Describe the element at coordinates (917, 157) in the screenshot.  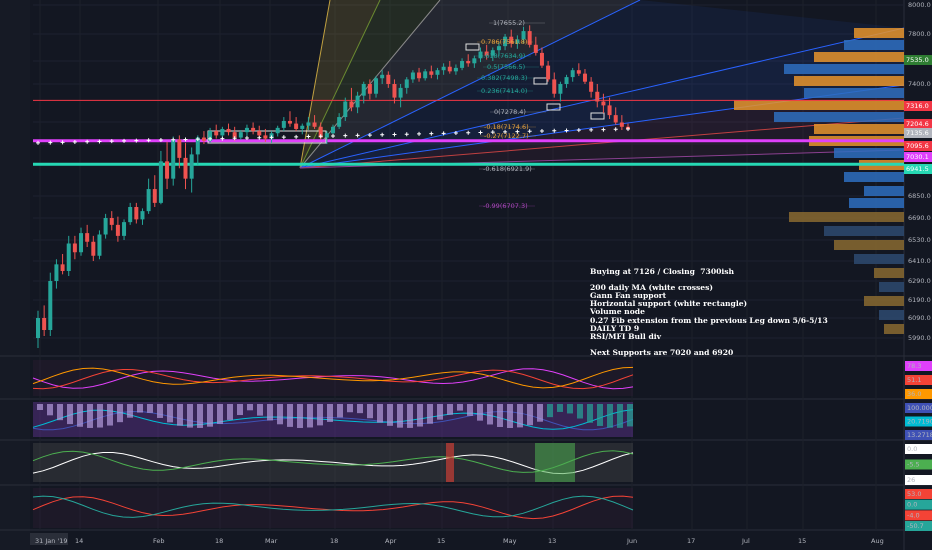
I see `price-tag-label: 7030.1` at that location.